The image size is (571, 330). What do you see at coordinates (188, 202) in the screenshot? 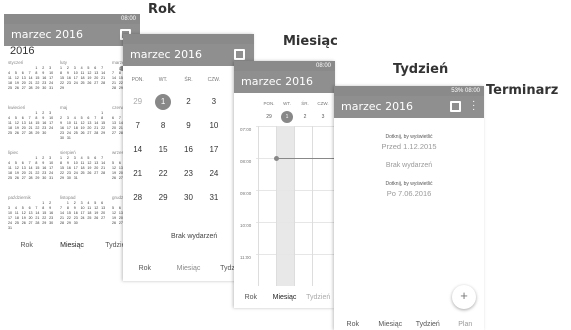
I see `day-cell: 30` at bounding box center [188, 202].